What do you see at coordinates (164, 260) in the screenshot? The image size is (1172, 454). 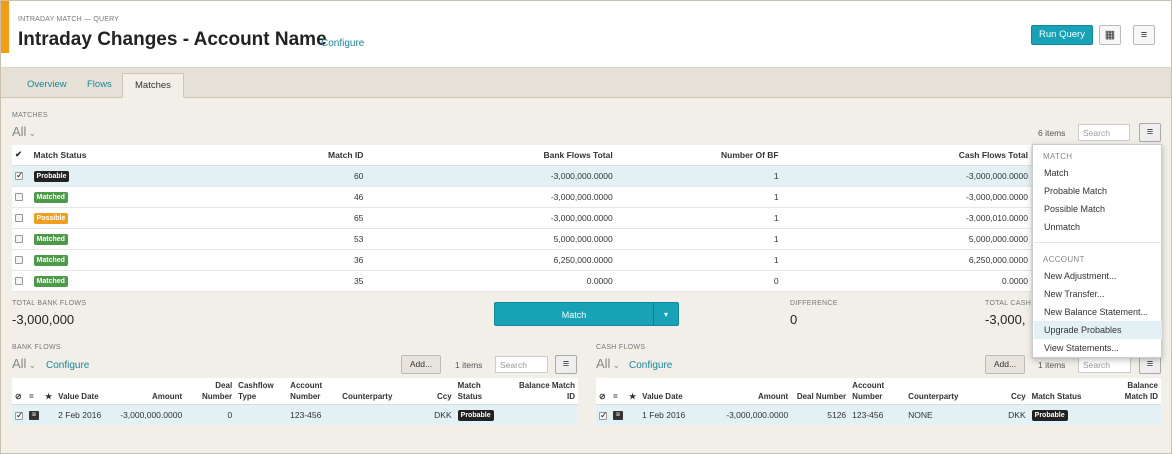 I see `match-status-cell: Matched` at bounding box center [164, 260].